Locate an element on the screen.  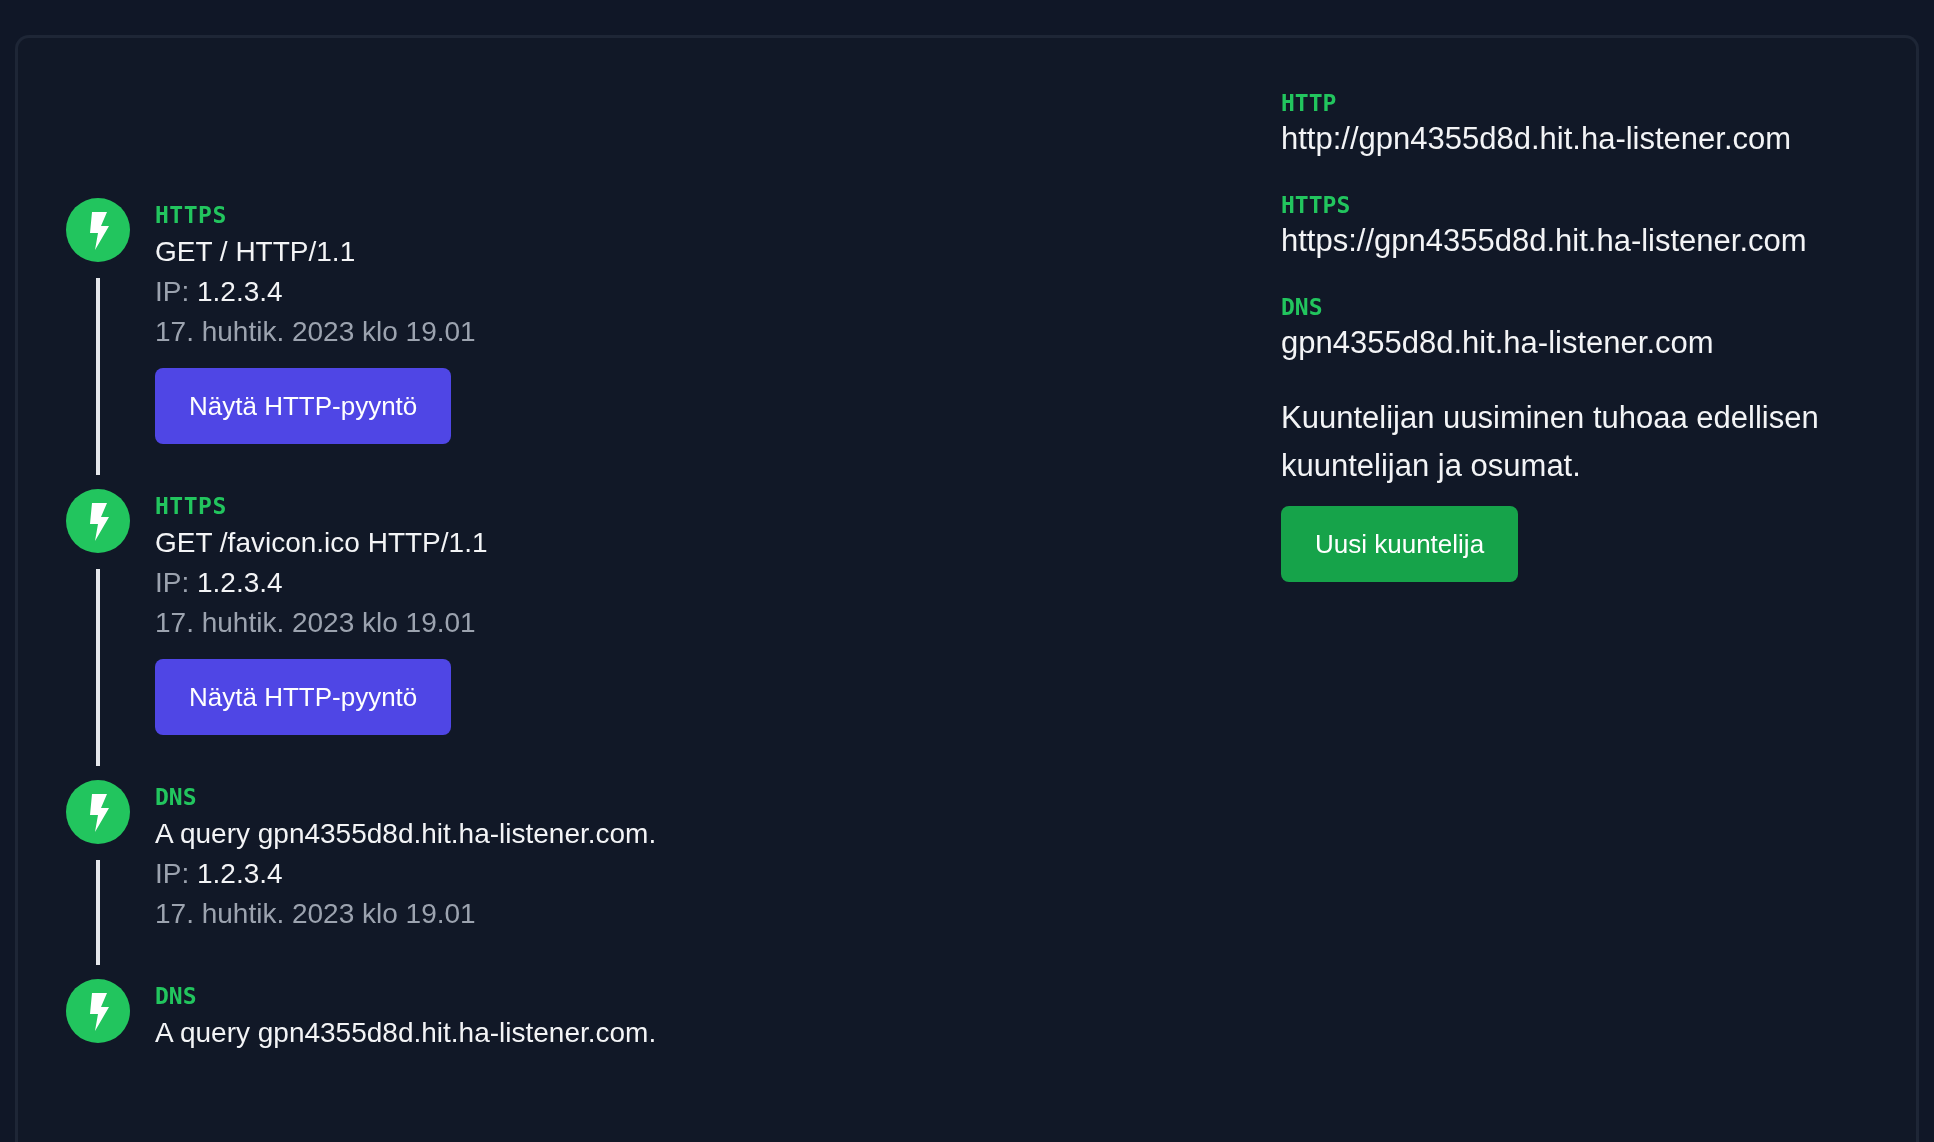
new-listener-button: Uusi kuuntelija is located at coordinates (1400, 544).